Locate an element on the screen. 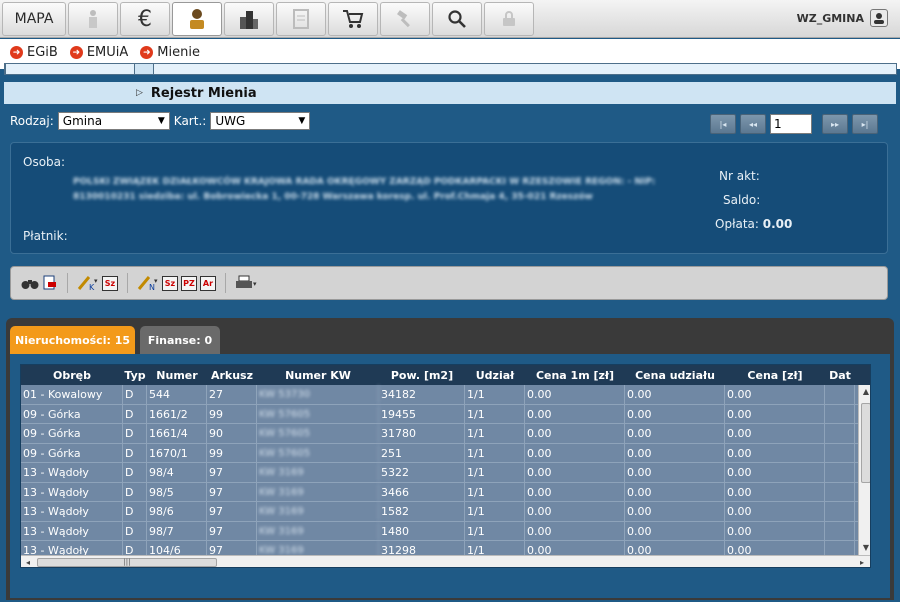 This screenshot has width=900, height=602. header-col-cena-1m: Cena 1m [zł] is located at coordinates (575, 375).